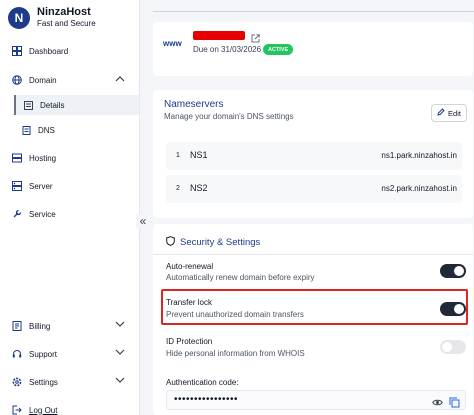 The height and width of the screenshot is (415, 474). Describe the element at coordinates (17, 186) in the screenshot. I see `server-icon` at that location.